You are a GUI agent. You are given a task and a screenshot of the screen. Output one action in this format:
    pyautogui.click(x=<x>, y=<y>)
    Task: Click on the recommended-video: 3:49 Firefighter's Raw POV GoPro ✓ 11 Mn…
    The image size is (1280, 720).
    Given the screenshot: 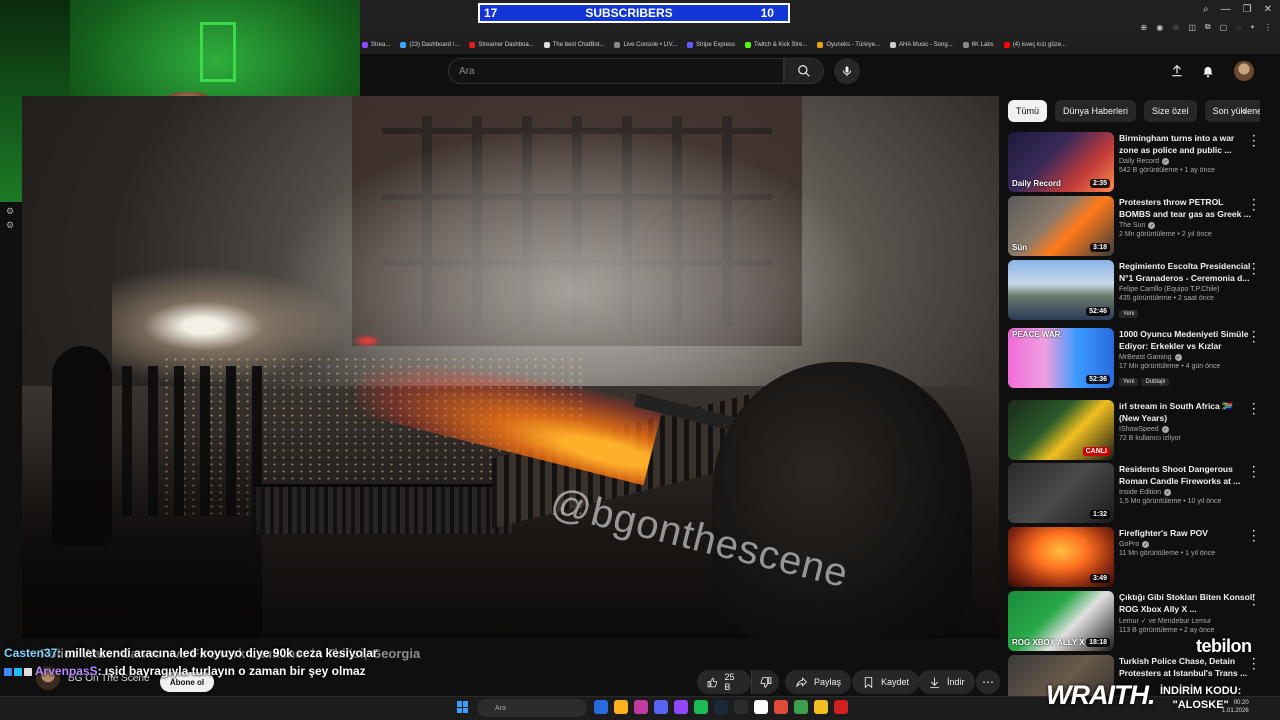 What is the action you would take?
    pyautogui.click(x=1140, y=557)
    